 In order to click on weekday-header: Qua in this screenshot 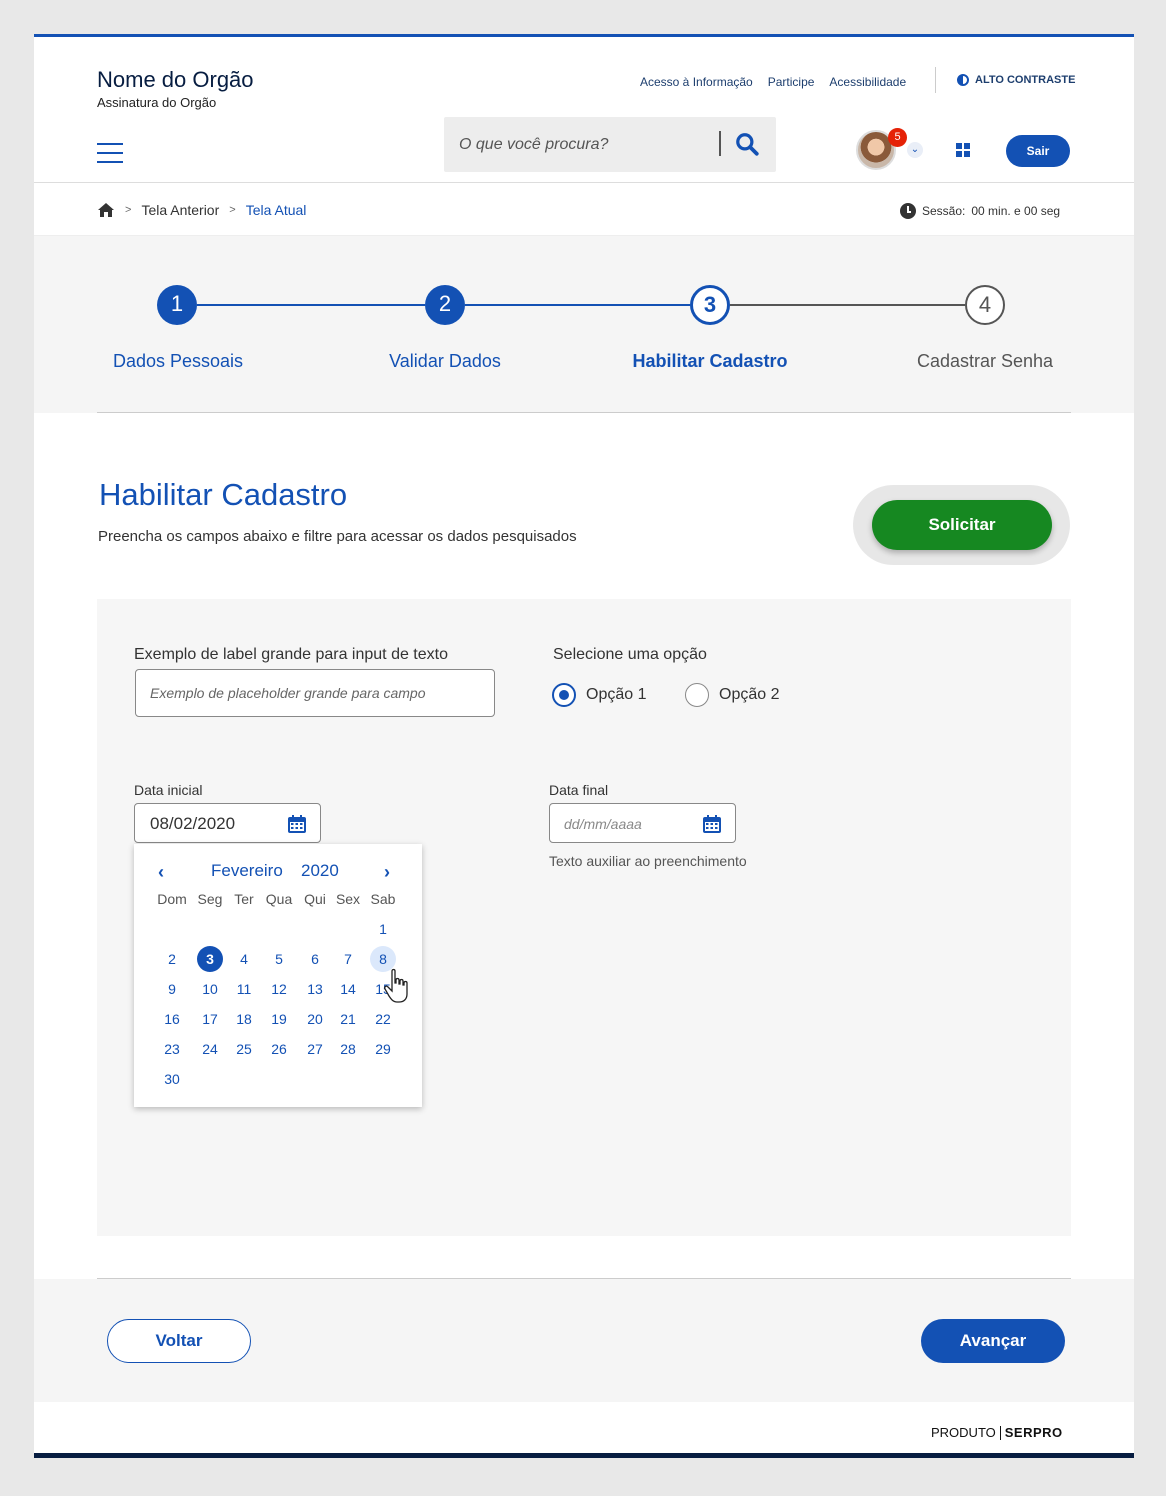, I will do `click(279, 899)`.